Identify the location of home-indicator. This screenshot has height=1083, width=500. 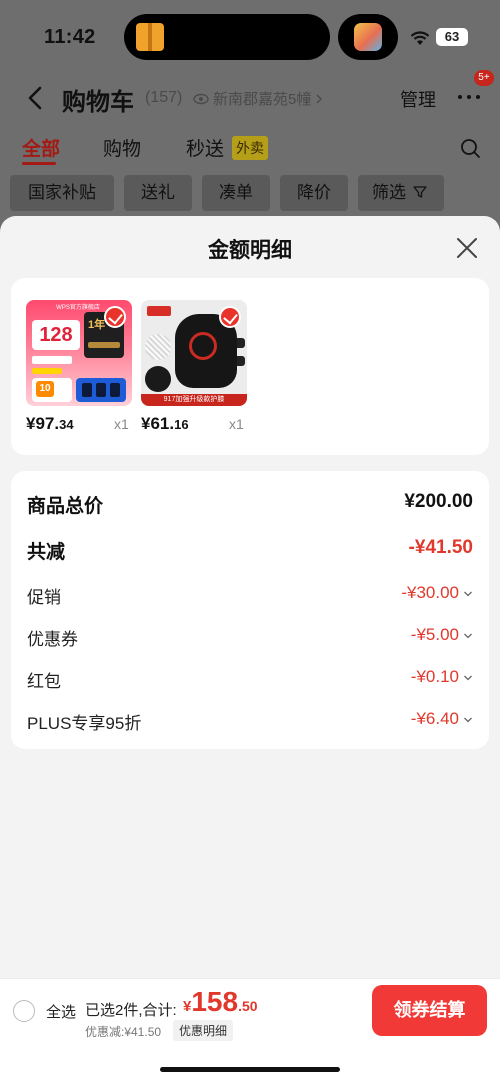
(250, 1069).